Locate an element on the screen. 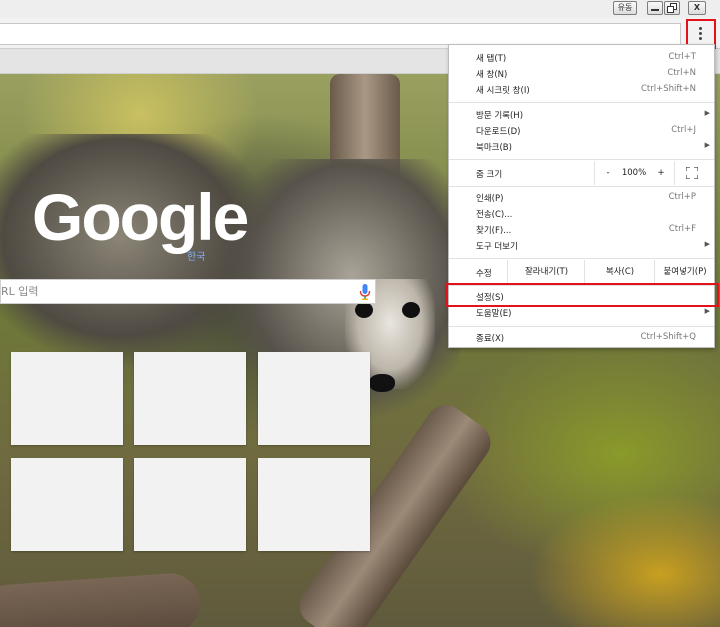 This screenshot has height=627, width=720. menu-edit-row: 수정 잘라내기(T) 복사(C) 붙여넣기(P) is located at coordinates (581, 272).